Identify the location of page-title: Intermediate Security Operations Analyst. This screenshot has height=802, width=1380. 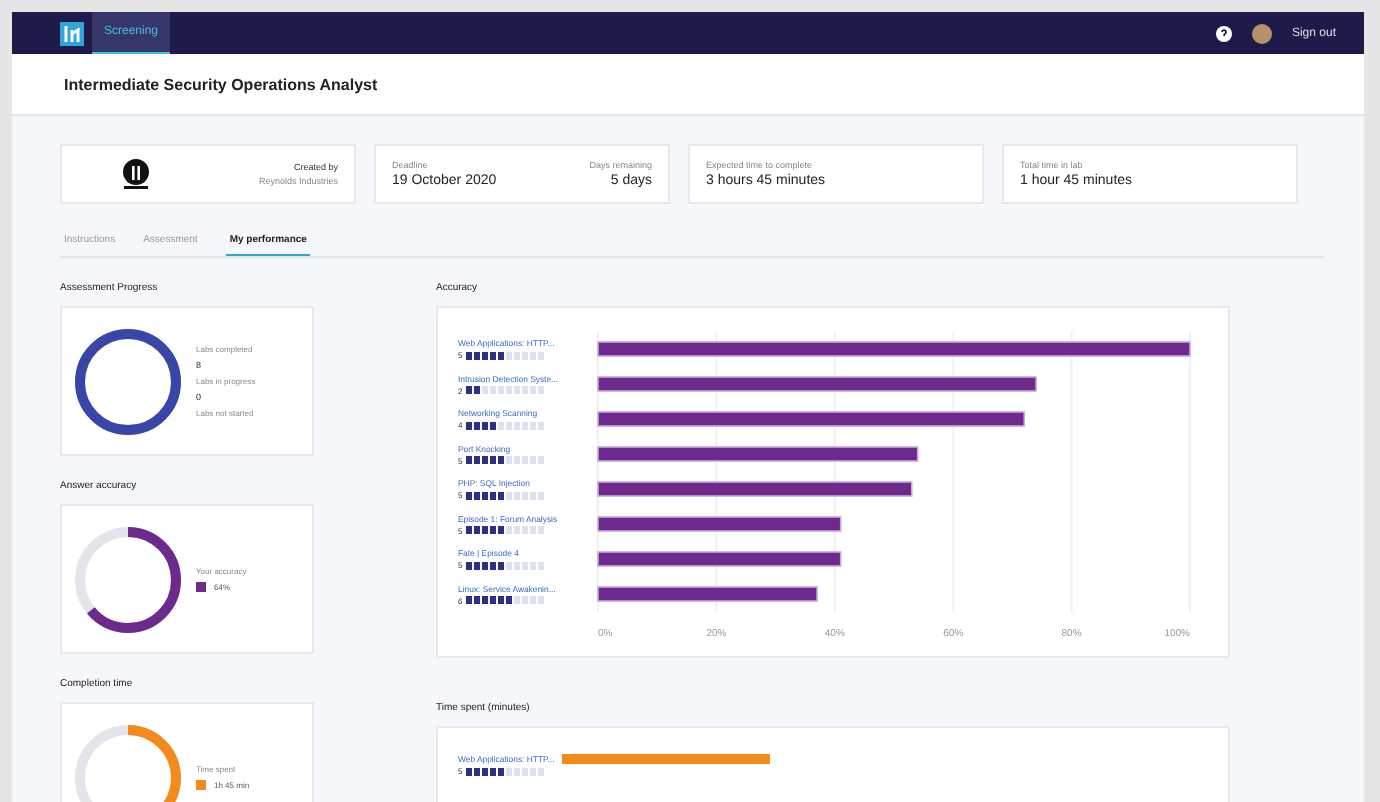
(221, 84).